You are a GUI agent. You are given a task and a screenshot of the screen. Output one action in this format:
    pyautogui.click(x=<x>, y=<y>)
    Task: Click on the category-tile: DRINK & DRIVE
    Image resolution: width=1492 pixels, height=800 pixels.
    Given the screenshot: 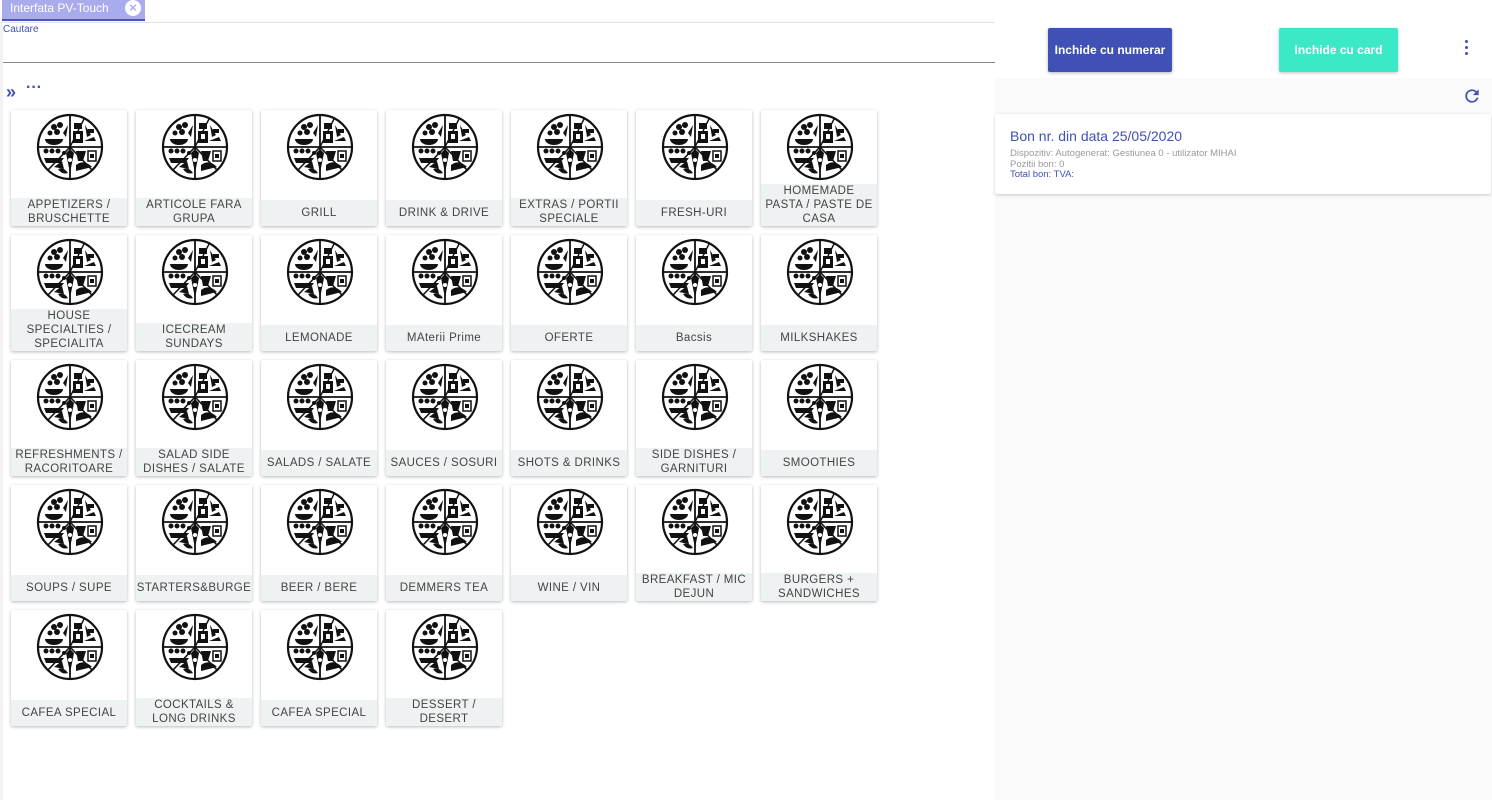 What is the action you would take?
    pyautogui.click(x=444, y=168)
    